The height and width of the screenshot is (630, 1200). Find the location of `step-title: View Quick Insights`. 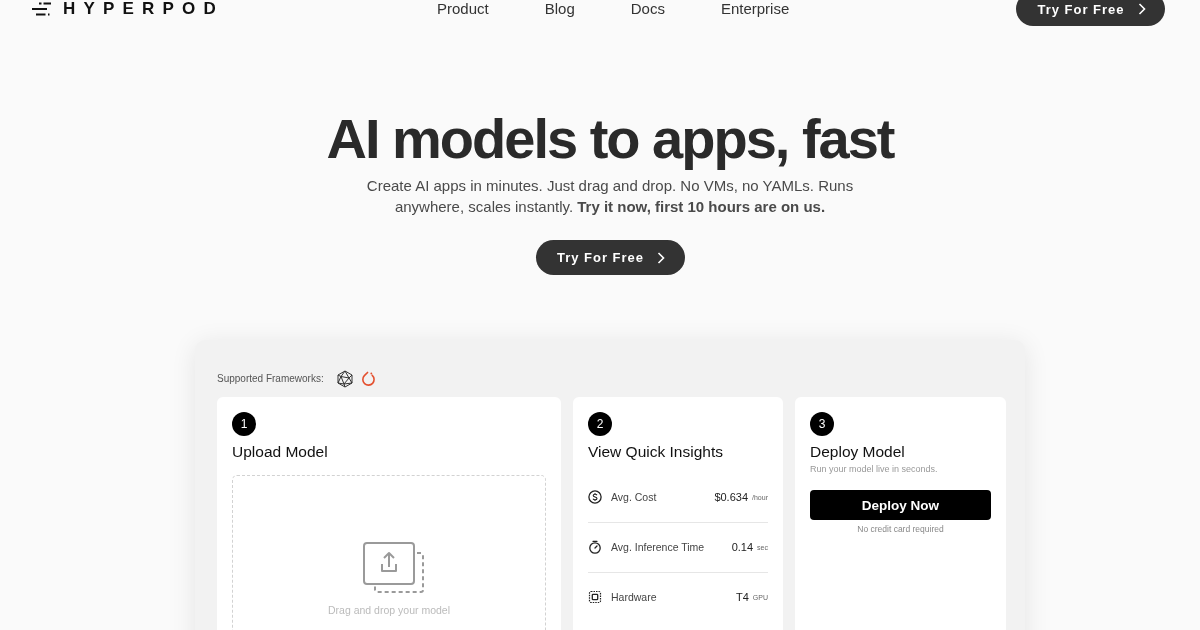

step-title: View Quick Insights is located at coordinates (656, 452).